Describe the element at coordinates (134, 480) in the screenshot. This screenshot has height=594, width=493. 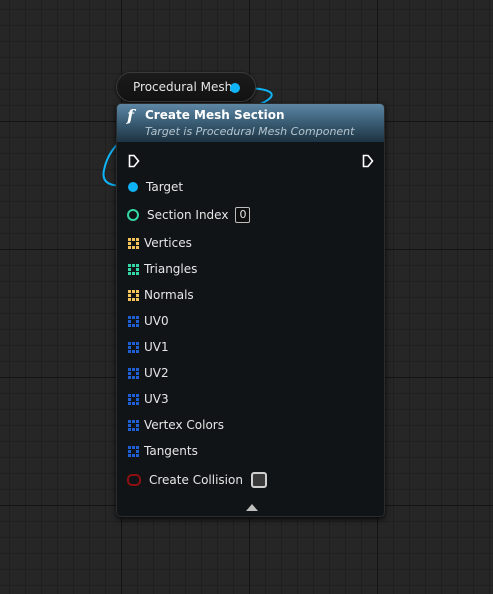
I see `create-collision-pin-icon` at that location.